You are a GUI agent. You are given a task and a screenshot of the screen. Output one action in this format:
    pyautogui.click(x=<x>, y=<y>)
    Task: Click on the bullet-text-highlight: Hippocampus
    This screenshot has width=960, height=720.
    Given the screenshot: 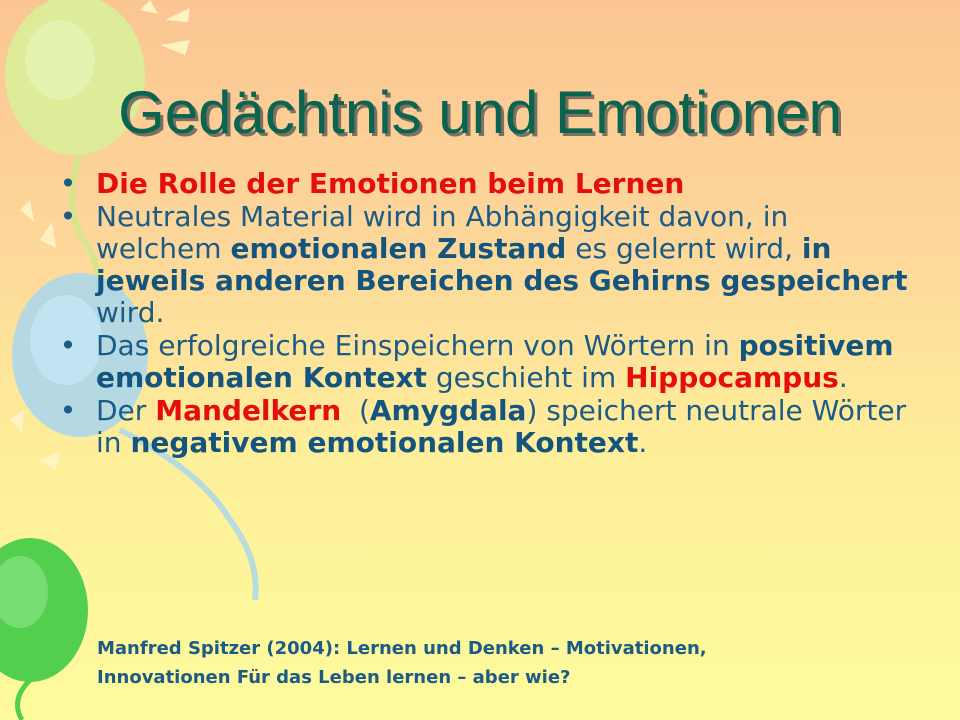 What is the action you would take?
    pyautogui.click(x=732, y=377)
    